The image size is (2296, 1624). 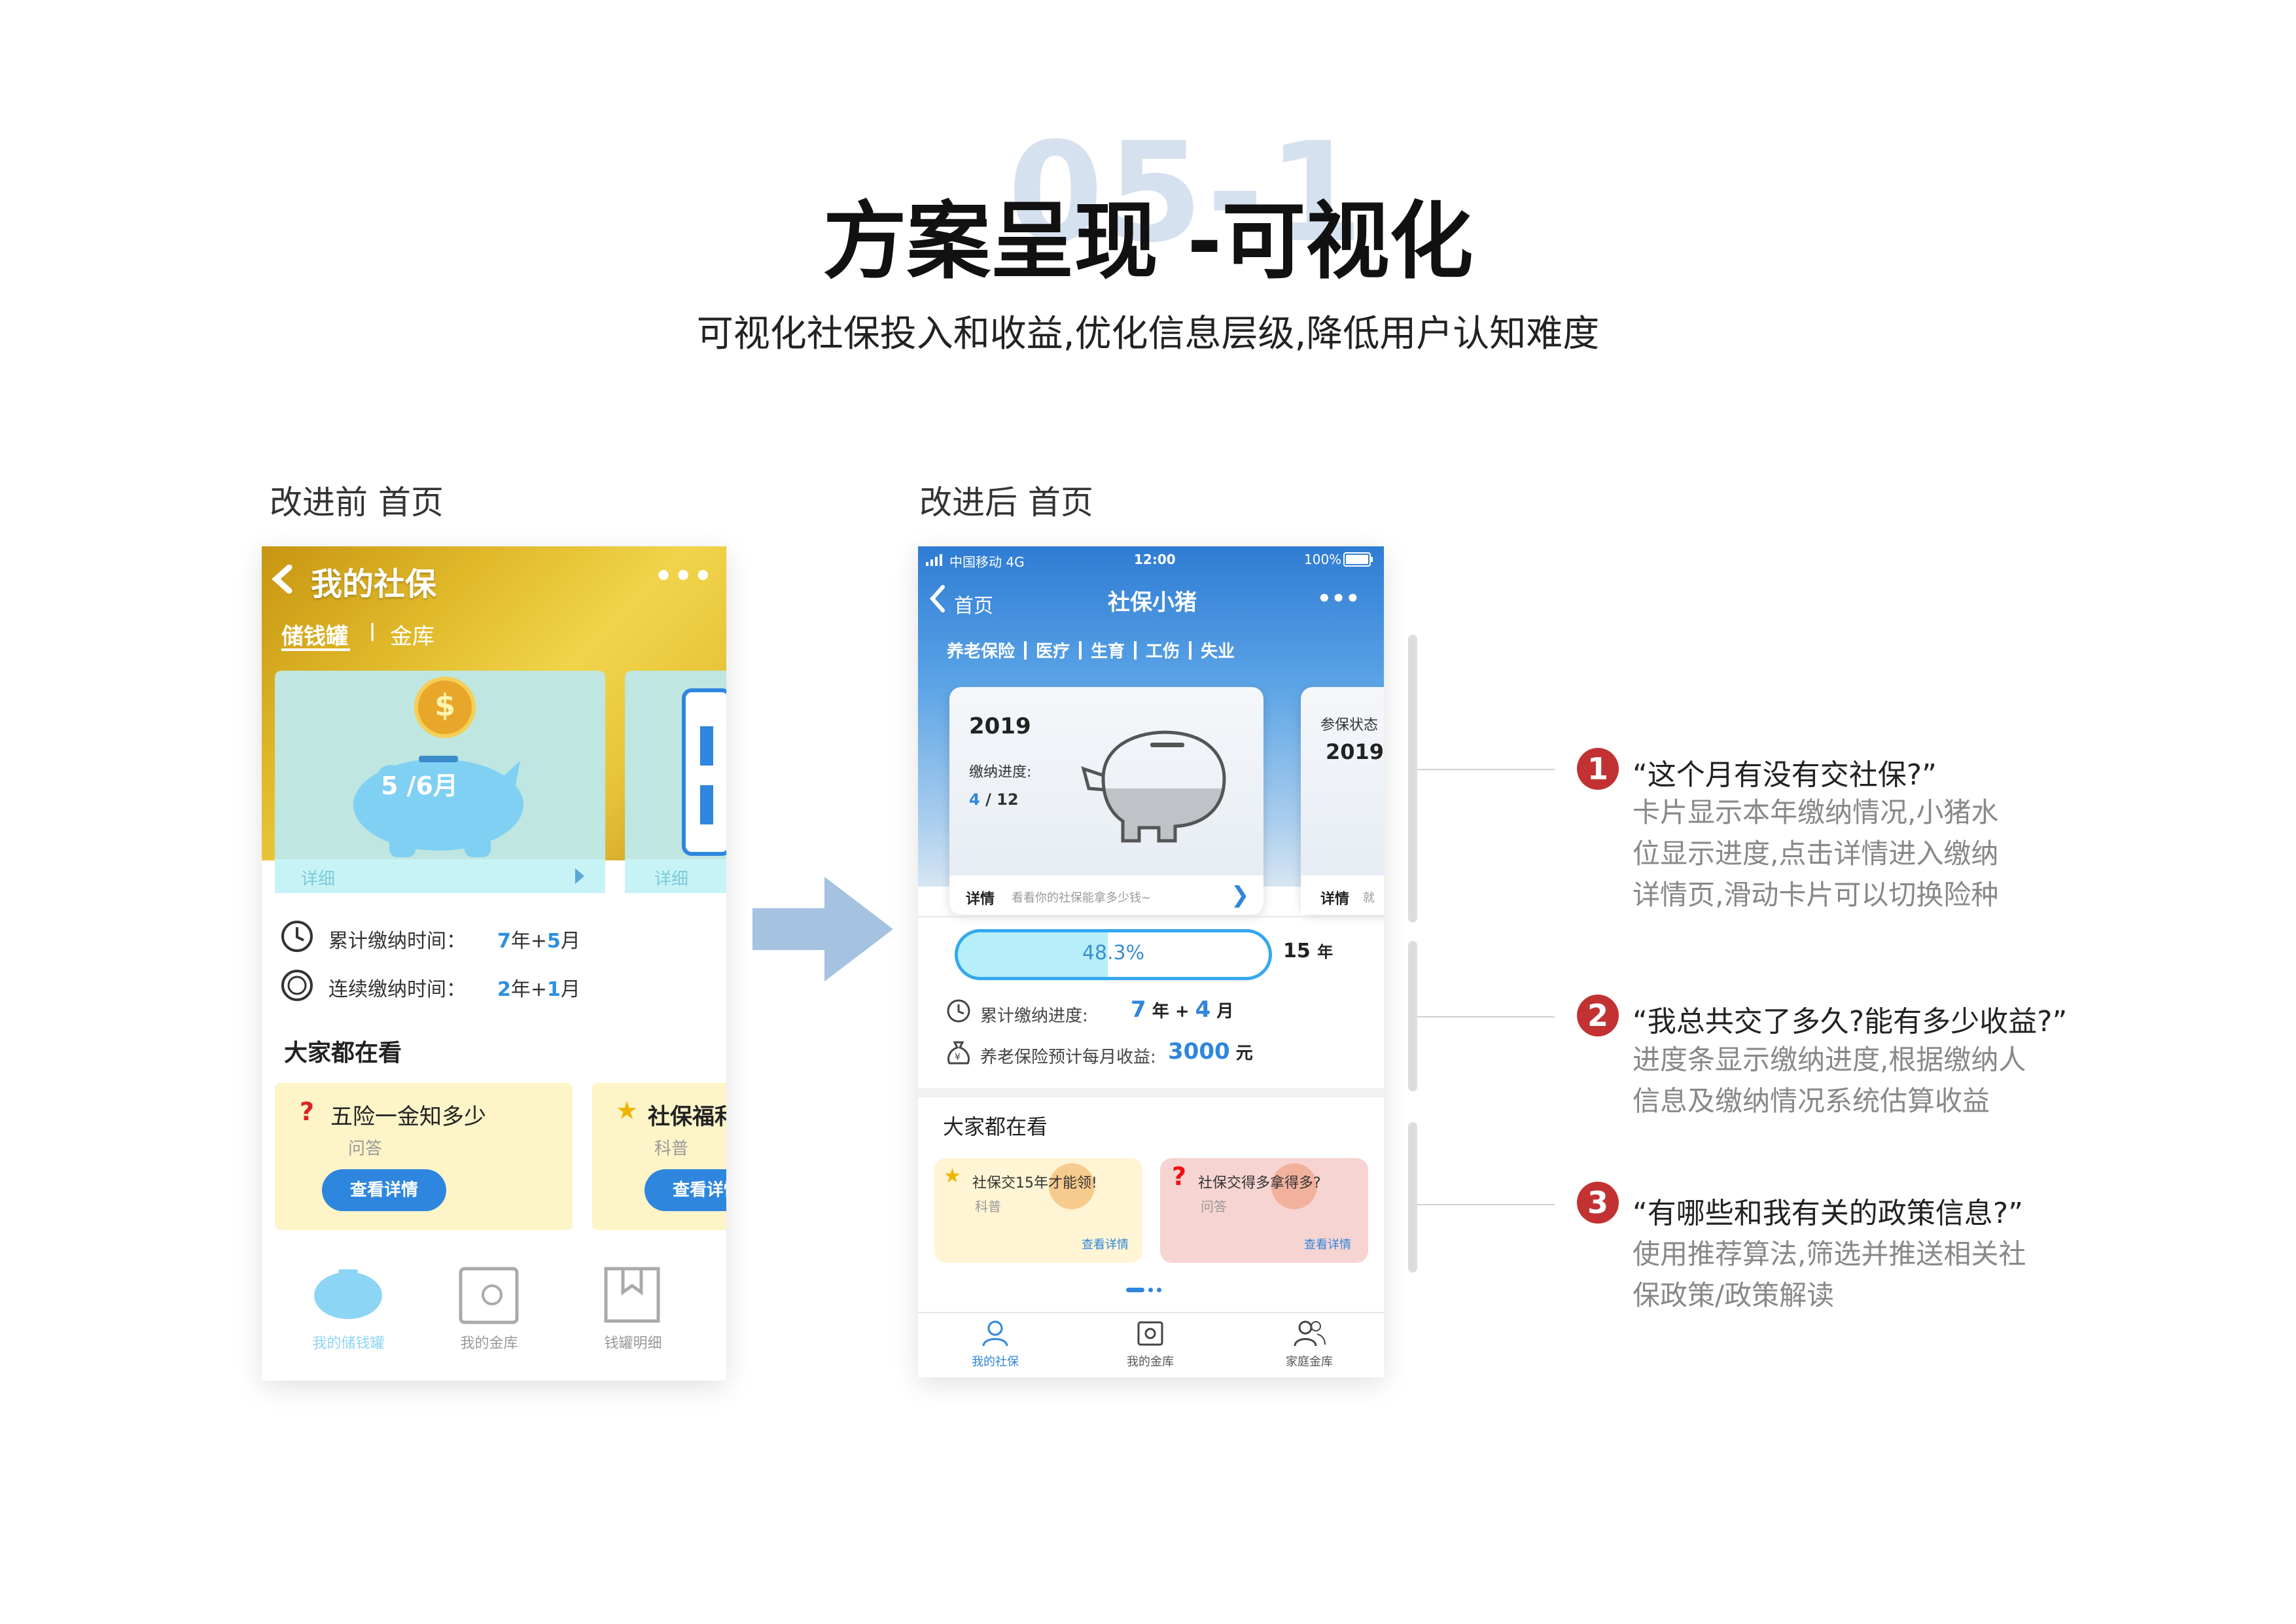 I want to click on signal-icon, so click(x=934, y=560).